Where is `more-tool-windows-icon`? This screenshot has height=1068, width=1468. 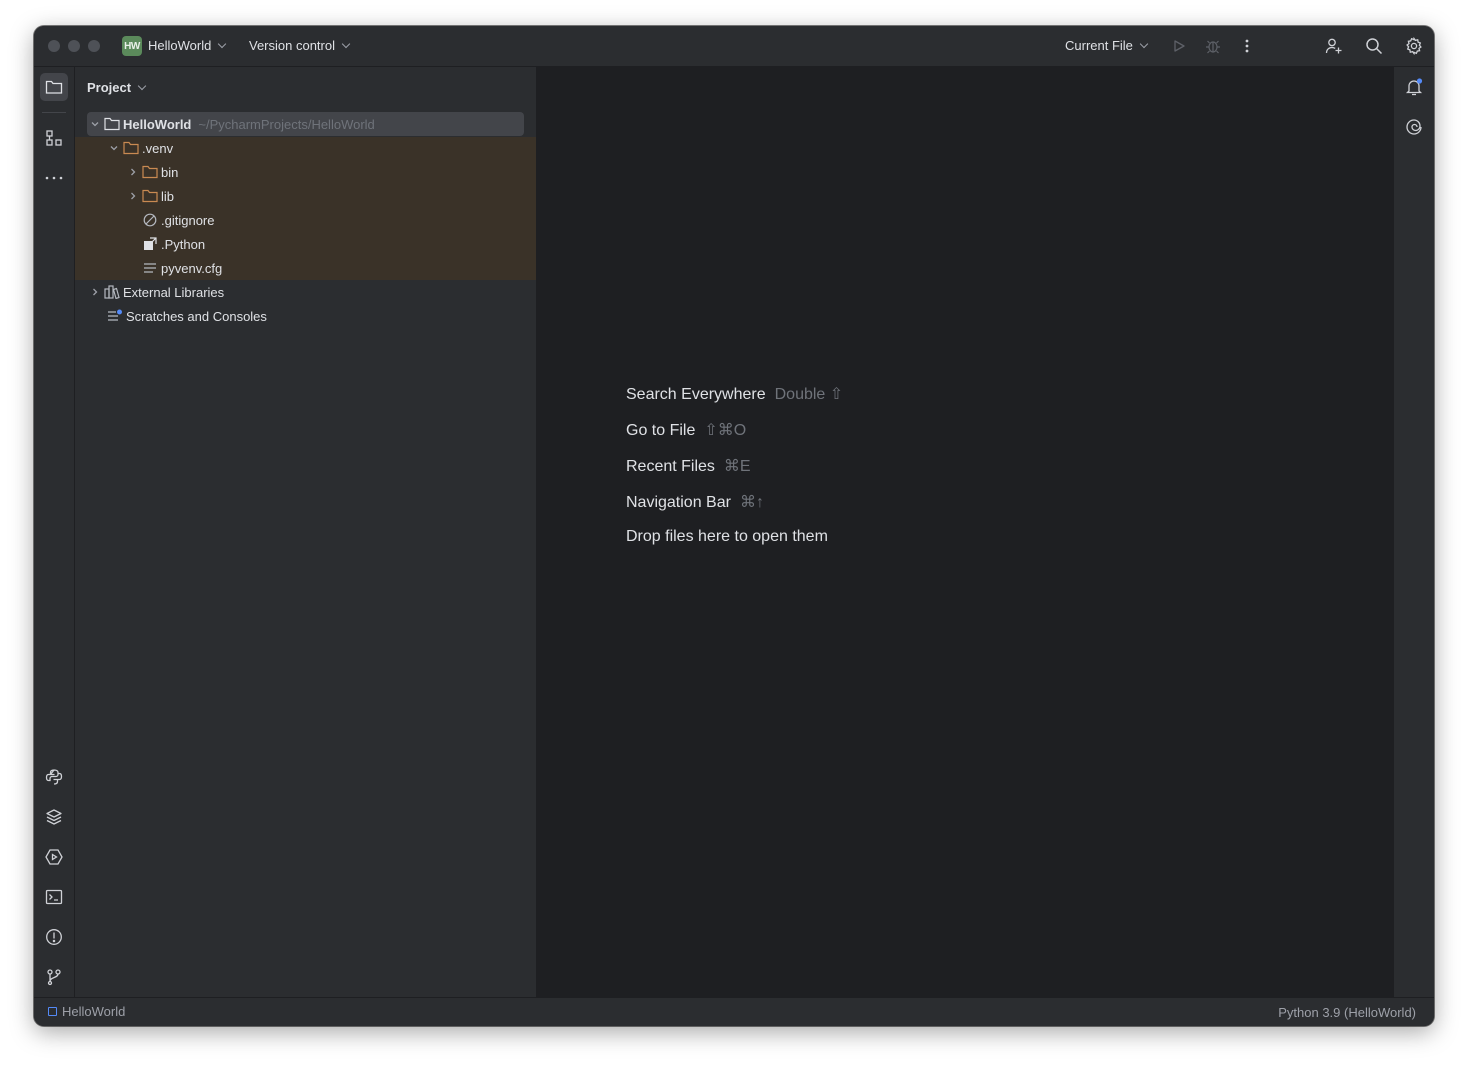
more-tool-windows-icon is located at coordinates (54, 178).